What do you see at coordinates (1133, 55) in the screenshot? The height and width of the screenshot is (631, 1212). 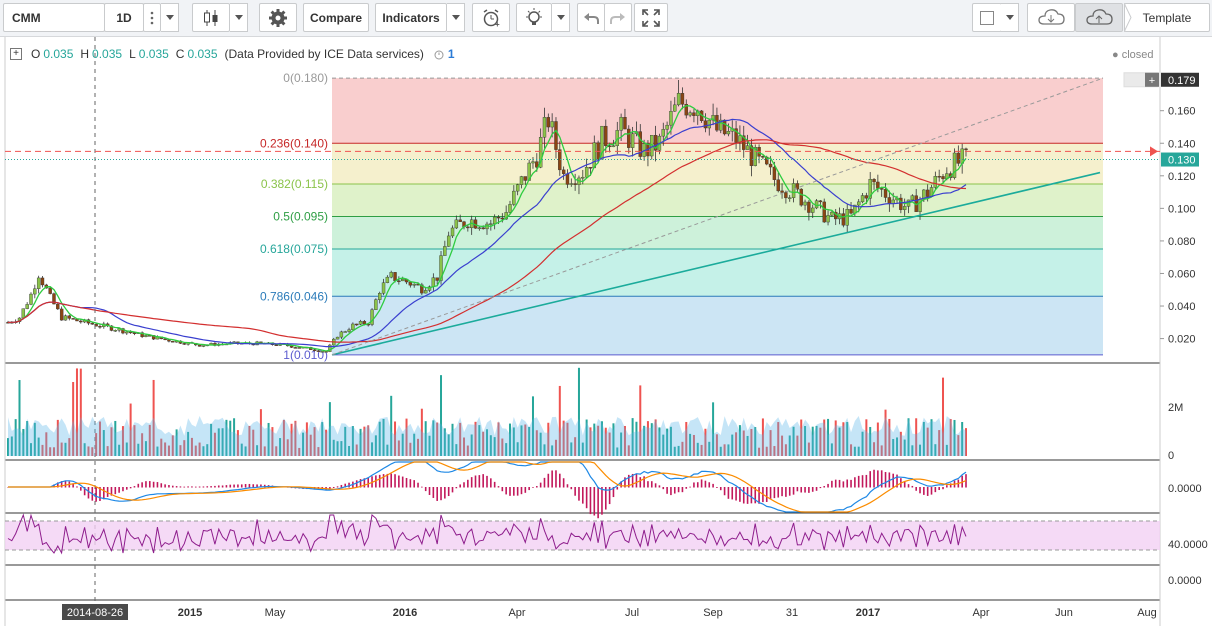 I see `market-status: ● closed` at bounding box center [1133, 55].